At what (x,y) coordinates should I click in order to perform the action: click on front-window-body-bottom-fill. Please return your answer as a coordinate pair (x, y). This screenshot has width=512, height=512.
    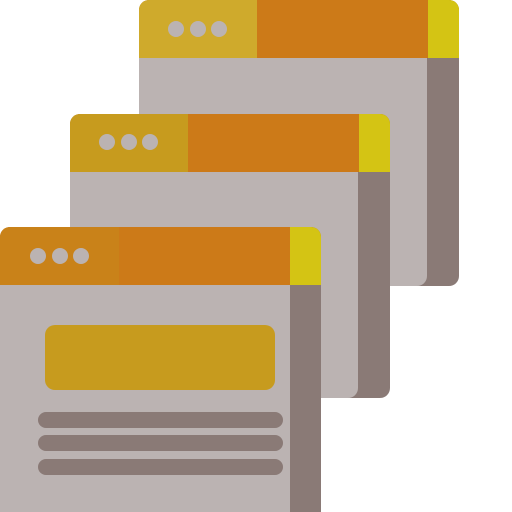
    Looking at the image, I should click on (160, 506).